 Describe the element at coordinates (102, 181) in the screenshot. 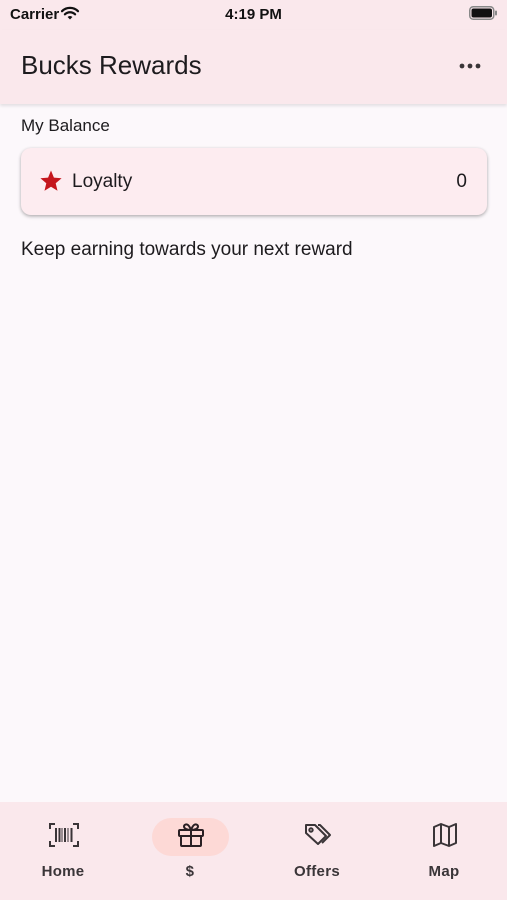

I see `loyalty-label: Loyalty` at that location.